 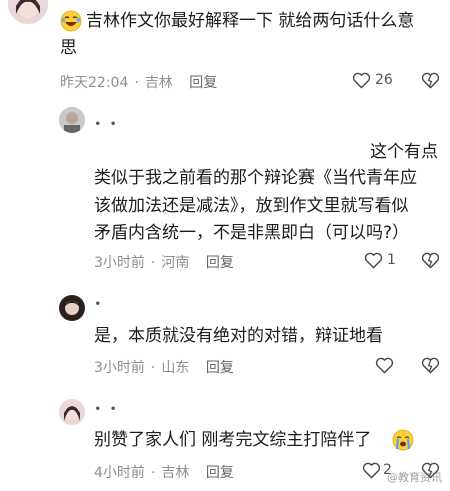 I want to click on username: ∙, so click(x=99, y=303).